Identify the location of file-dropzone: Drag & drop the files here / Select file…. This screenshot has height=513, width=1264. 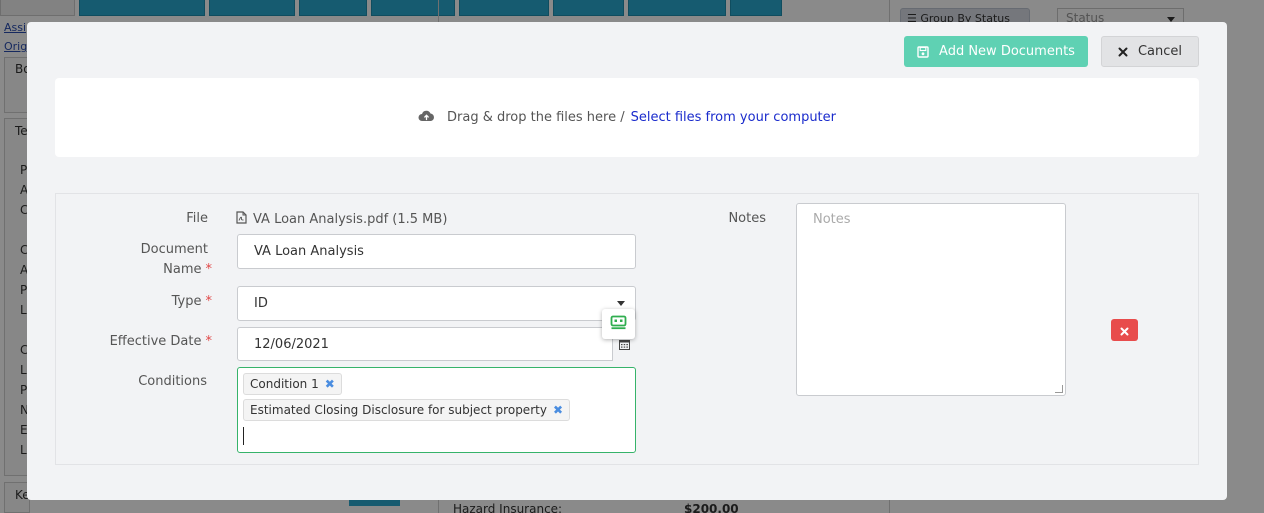
(627, 117).